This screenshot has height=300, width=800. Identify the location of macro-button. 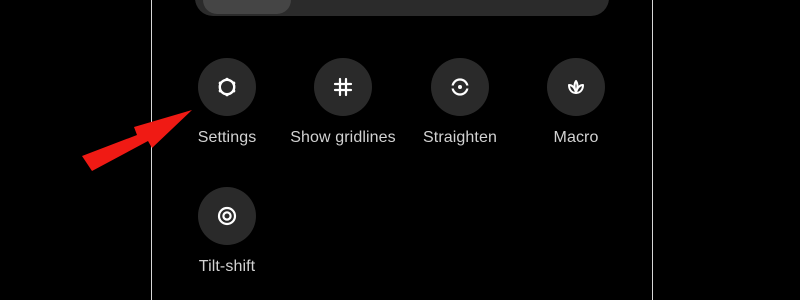
(576, 87).